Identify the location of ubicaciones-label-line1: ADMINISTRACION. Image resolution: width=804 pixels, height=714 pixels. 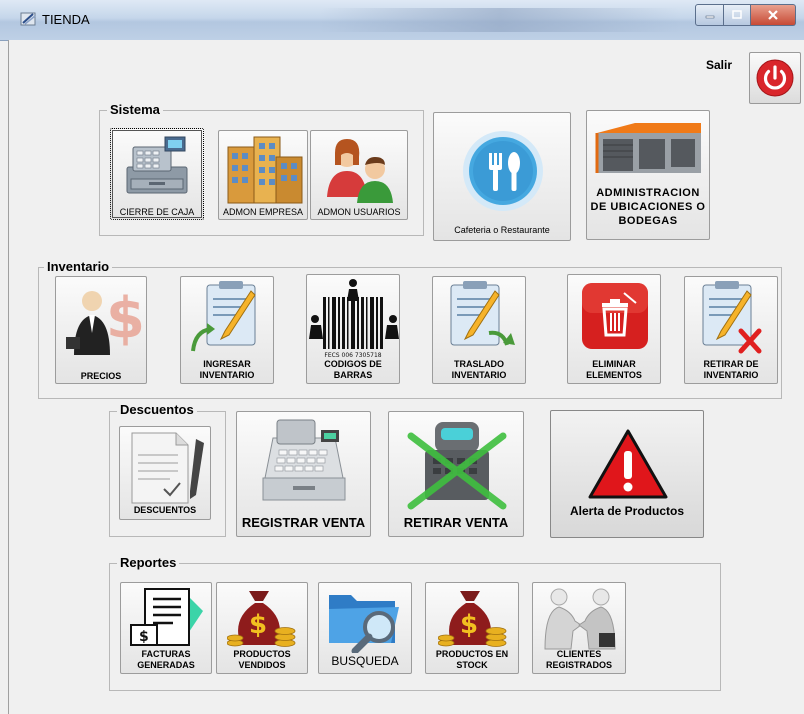
(648, 193).